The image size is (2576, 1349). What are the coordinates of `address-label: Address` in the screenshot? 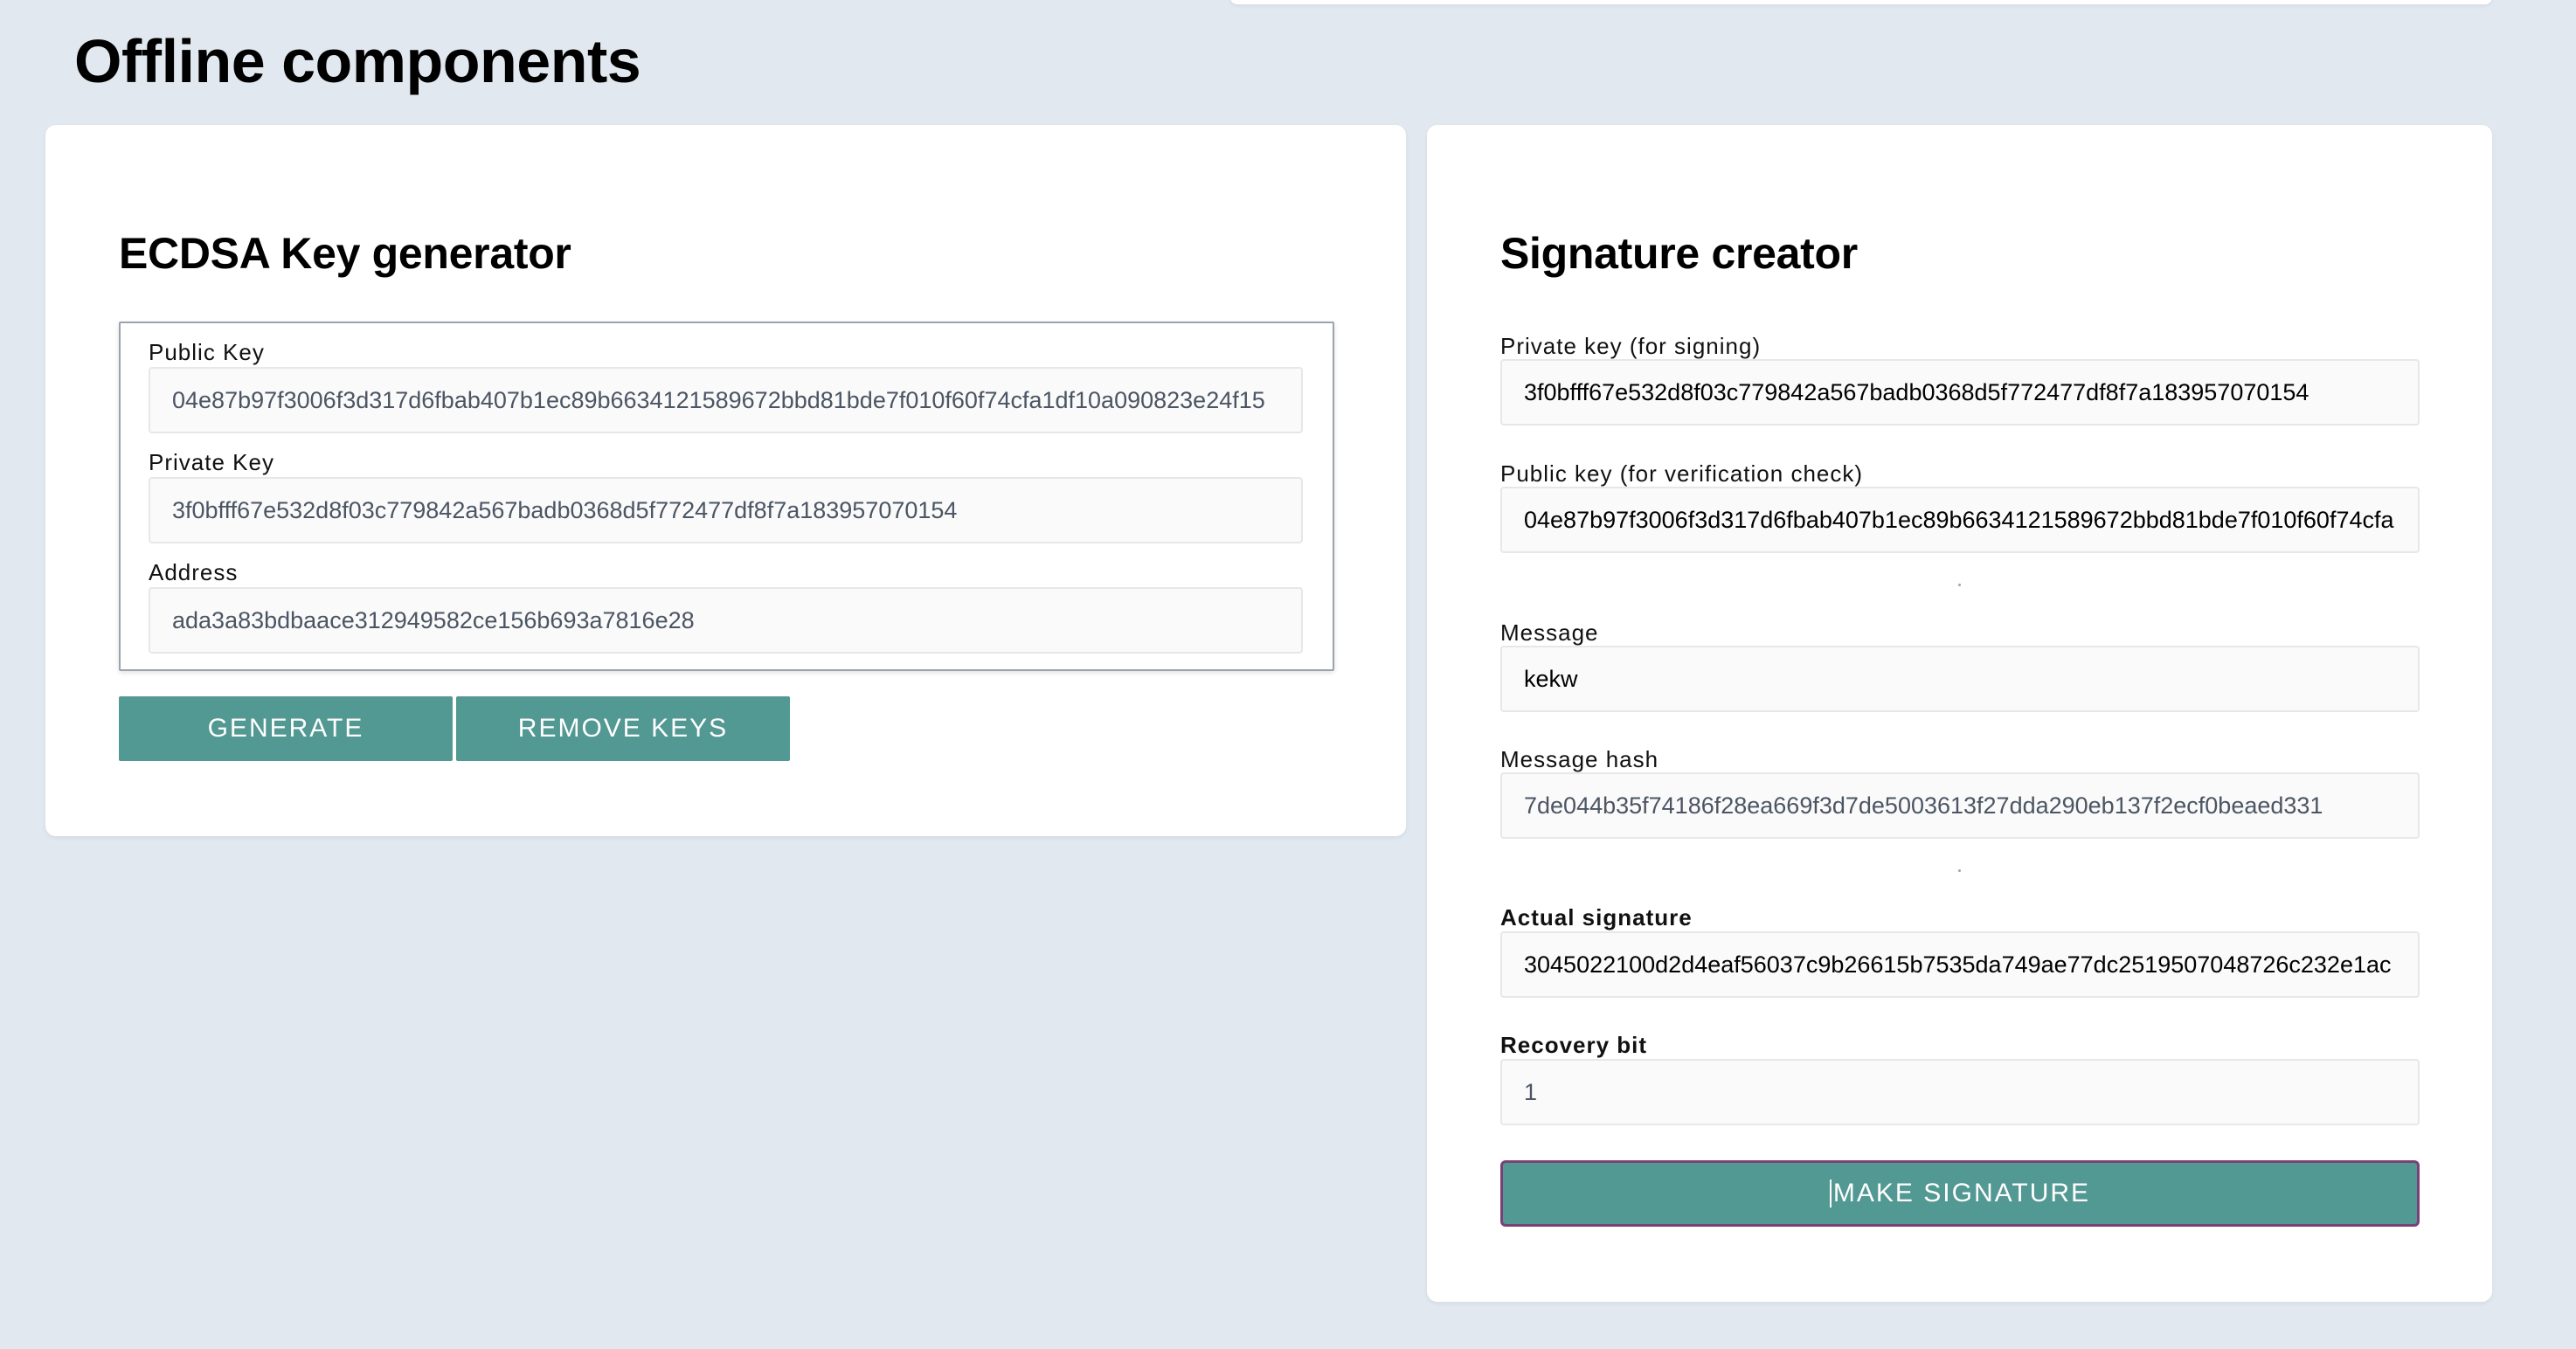 It's located at (194, 572).